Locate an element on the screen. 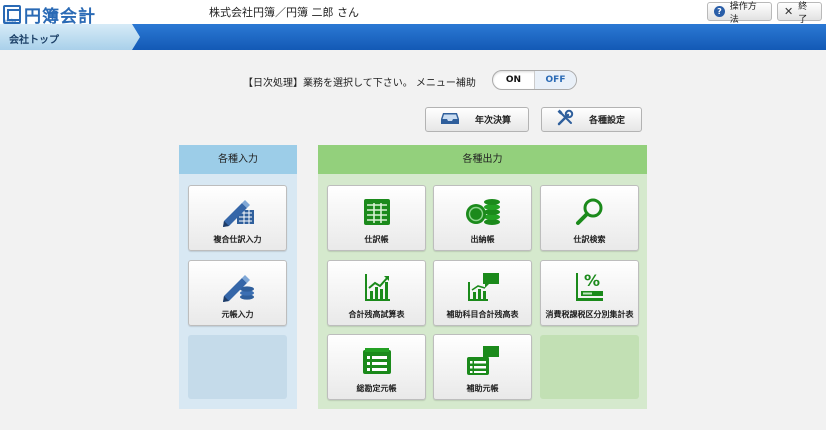 The height and width of the screenshot is (430, 826). ledger-entry-button: 元帳入力 is located at coordinates (237, 293).